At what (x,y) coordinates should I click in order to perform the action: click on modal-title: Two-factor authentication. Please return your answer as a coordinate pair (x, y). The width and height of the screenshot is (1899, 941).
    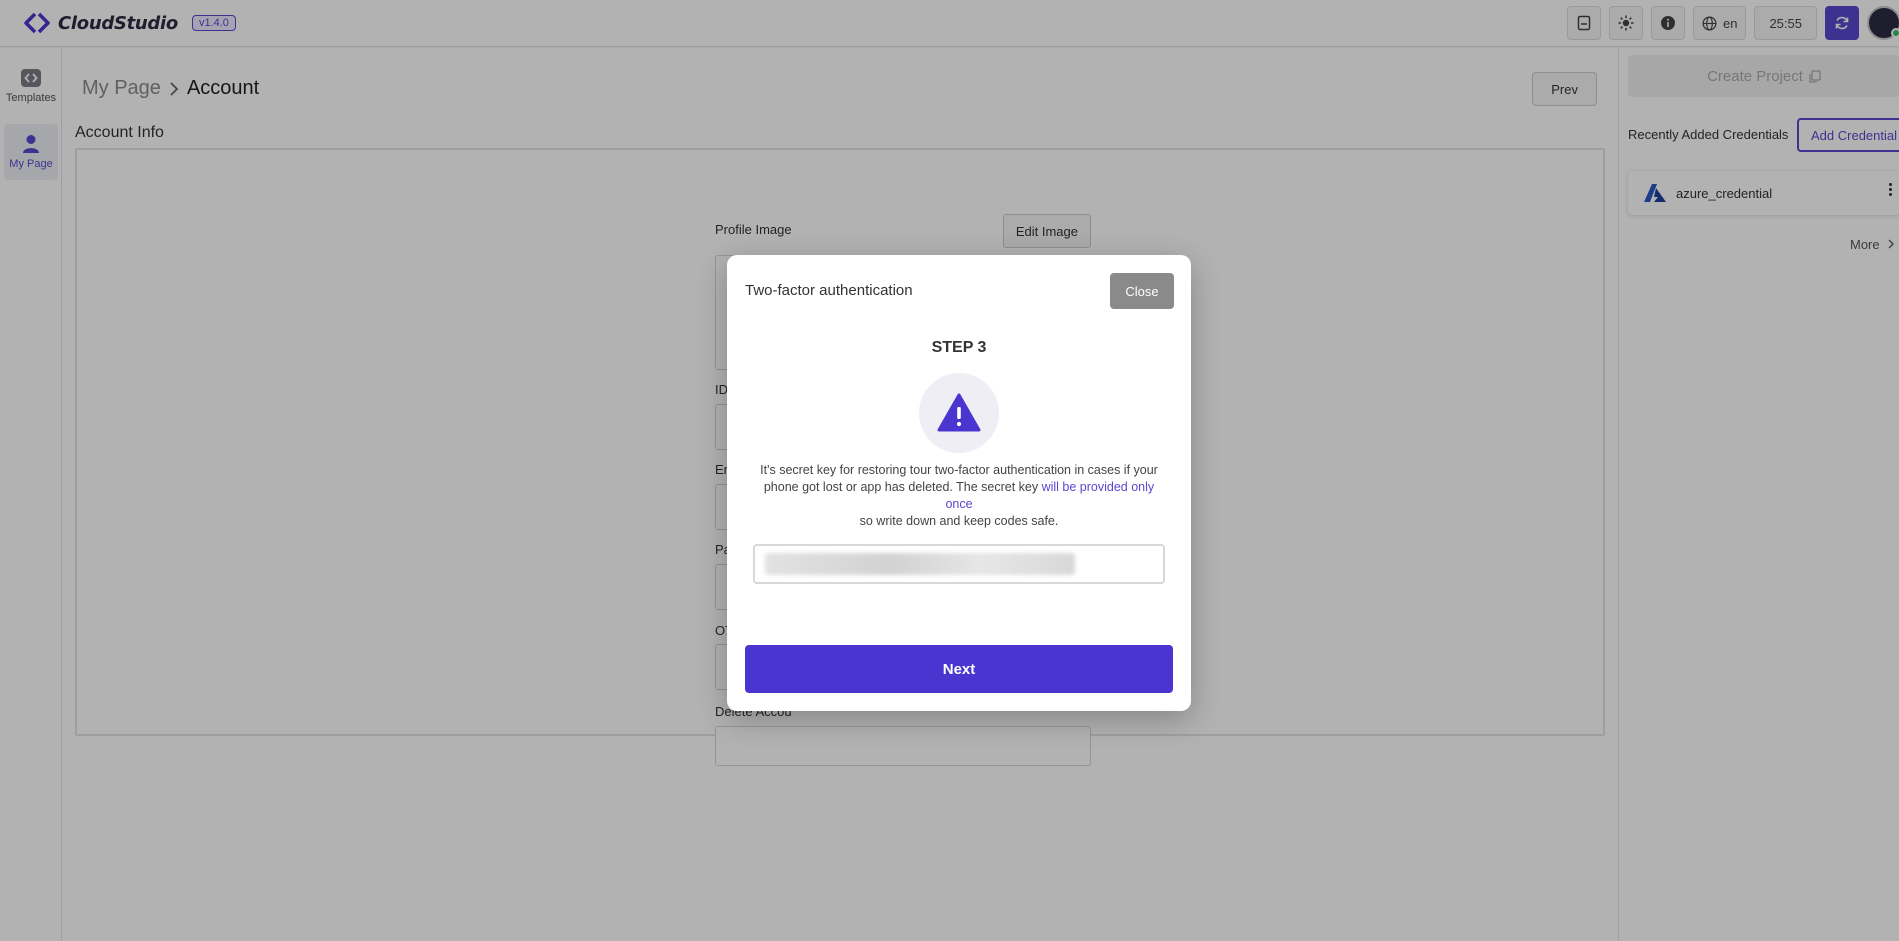
    Looking at the image, I should click on (829, 290).